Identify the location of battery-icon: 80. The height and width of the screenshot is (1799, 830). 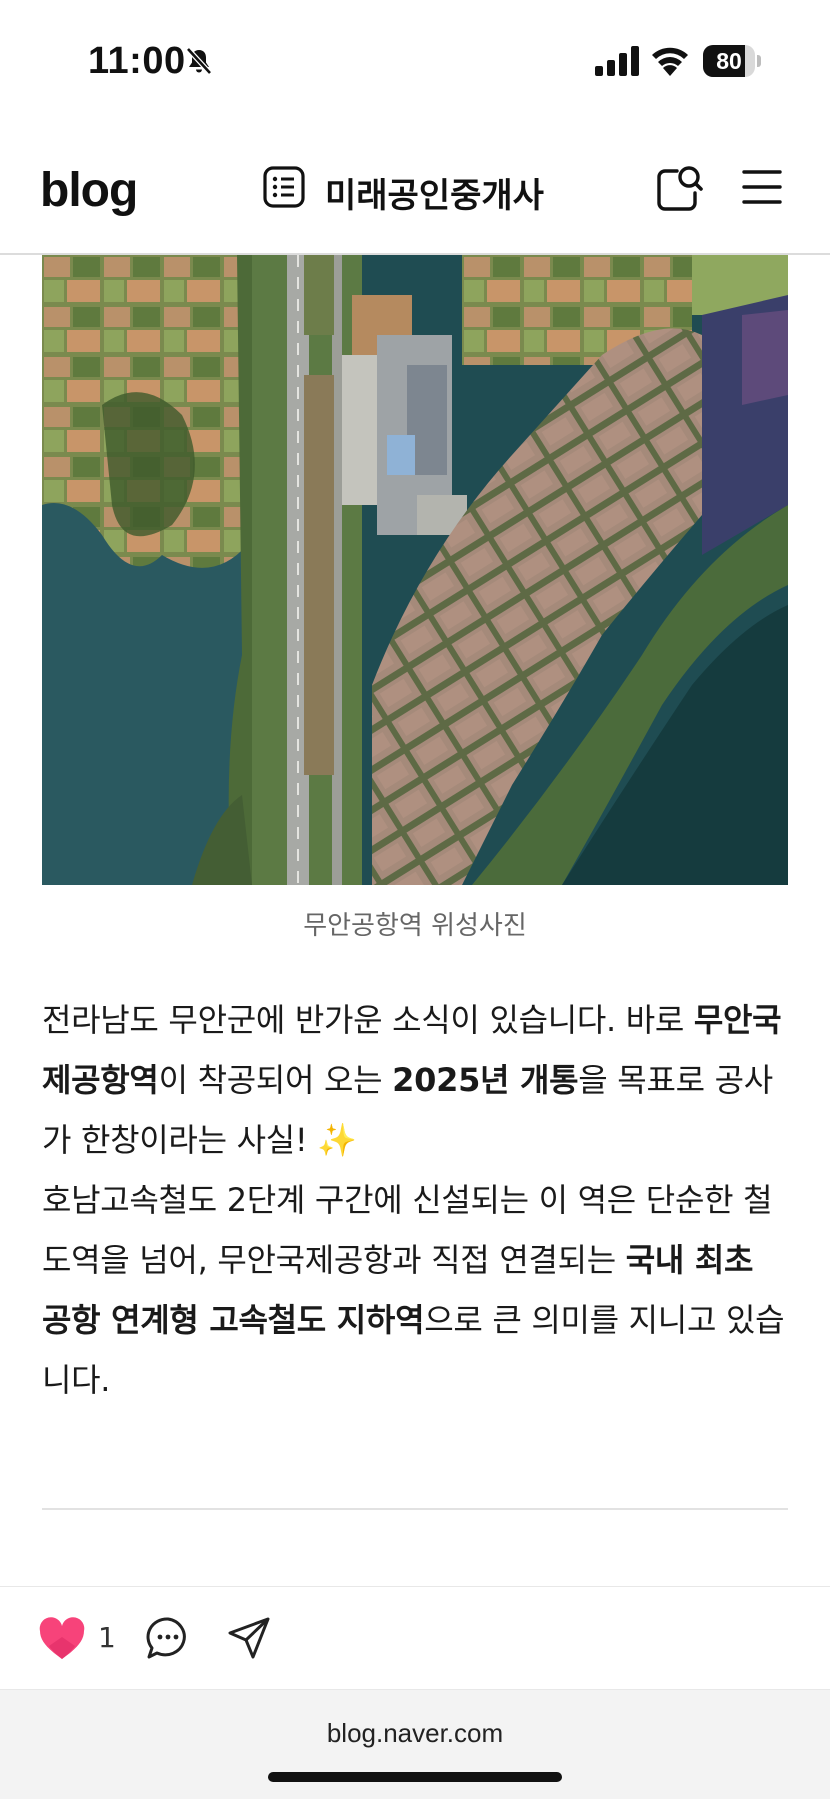
(732, 61).